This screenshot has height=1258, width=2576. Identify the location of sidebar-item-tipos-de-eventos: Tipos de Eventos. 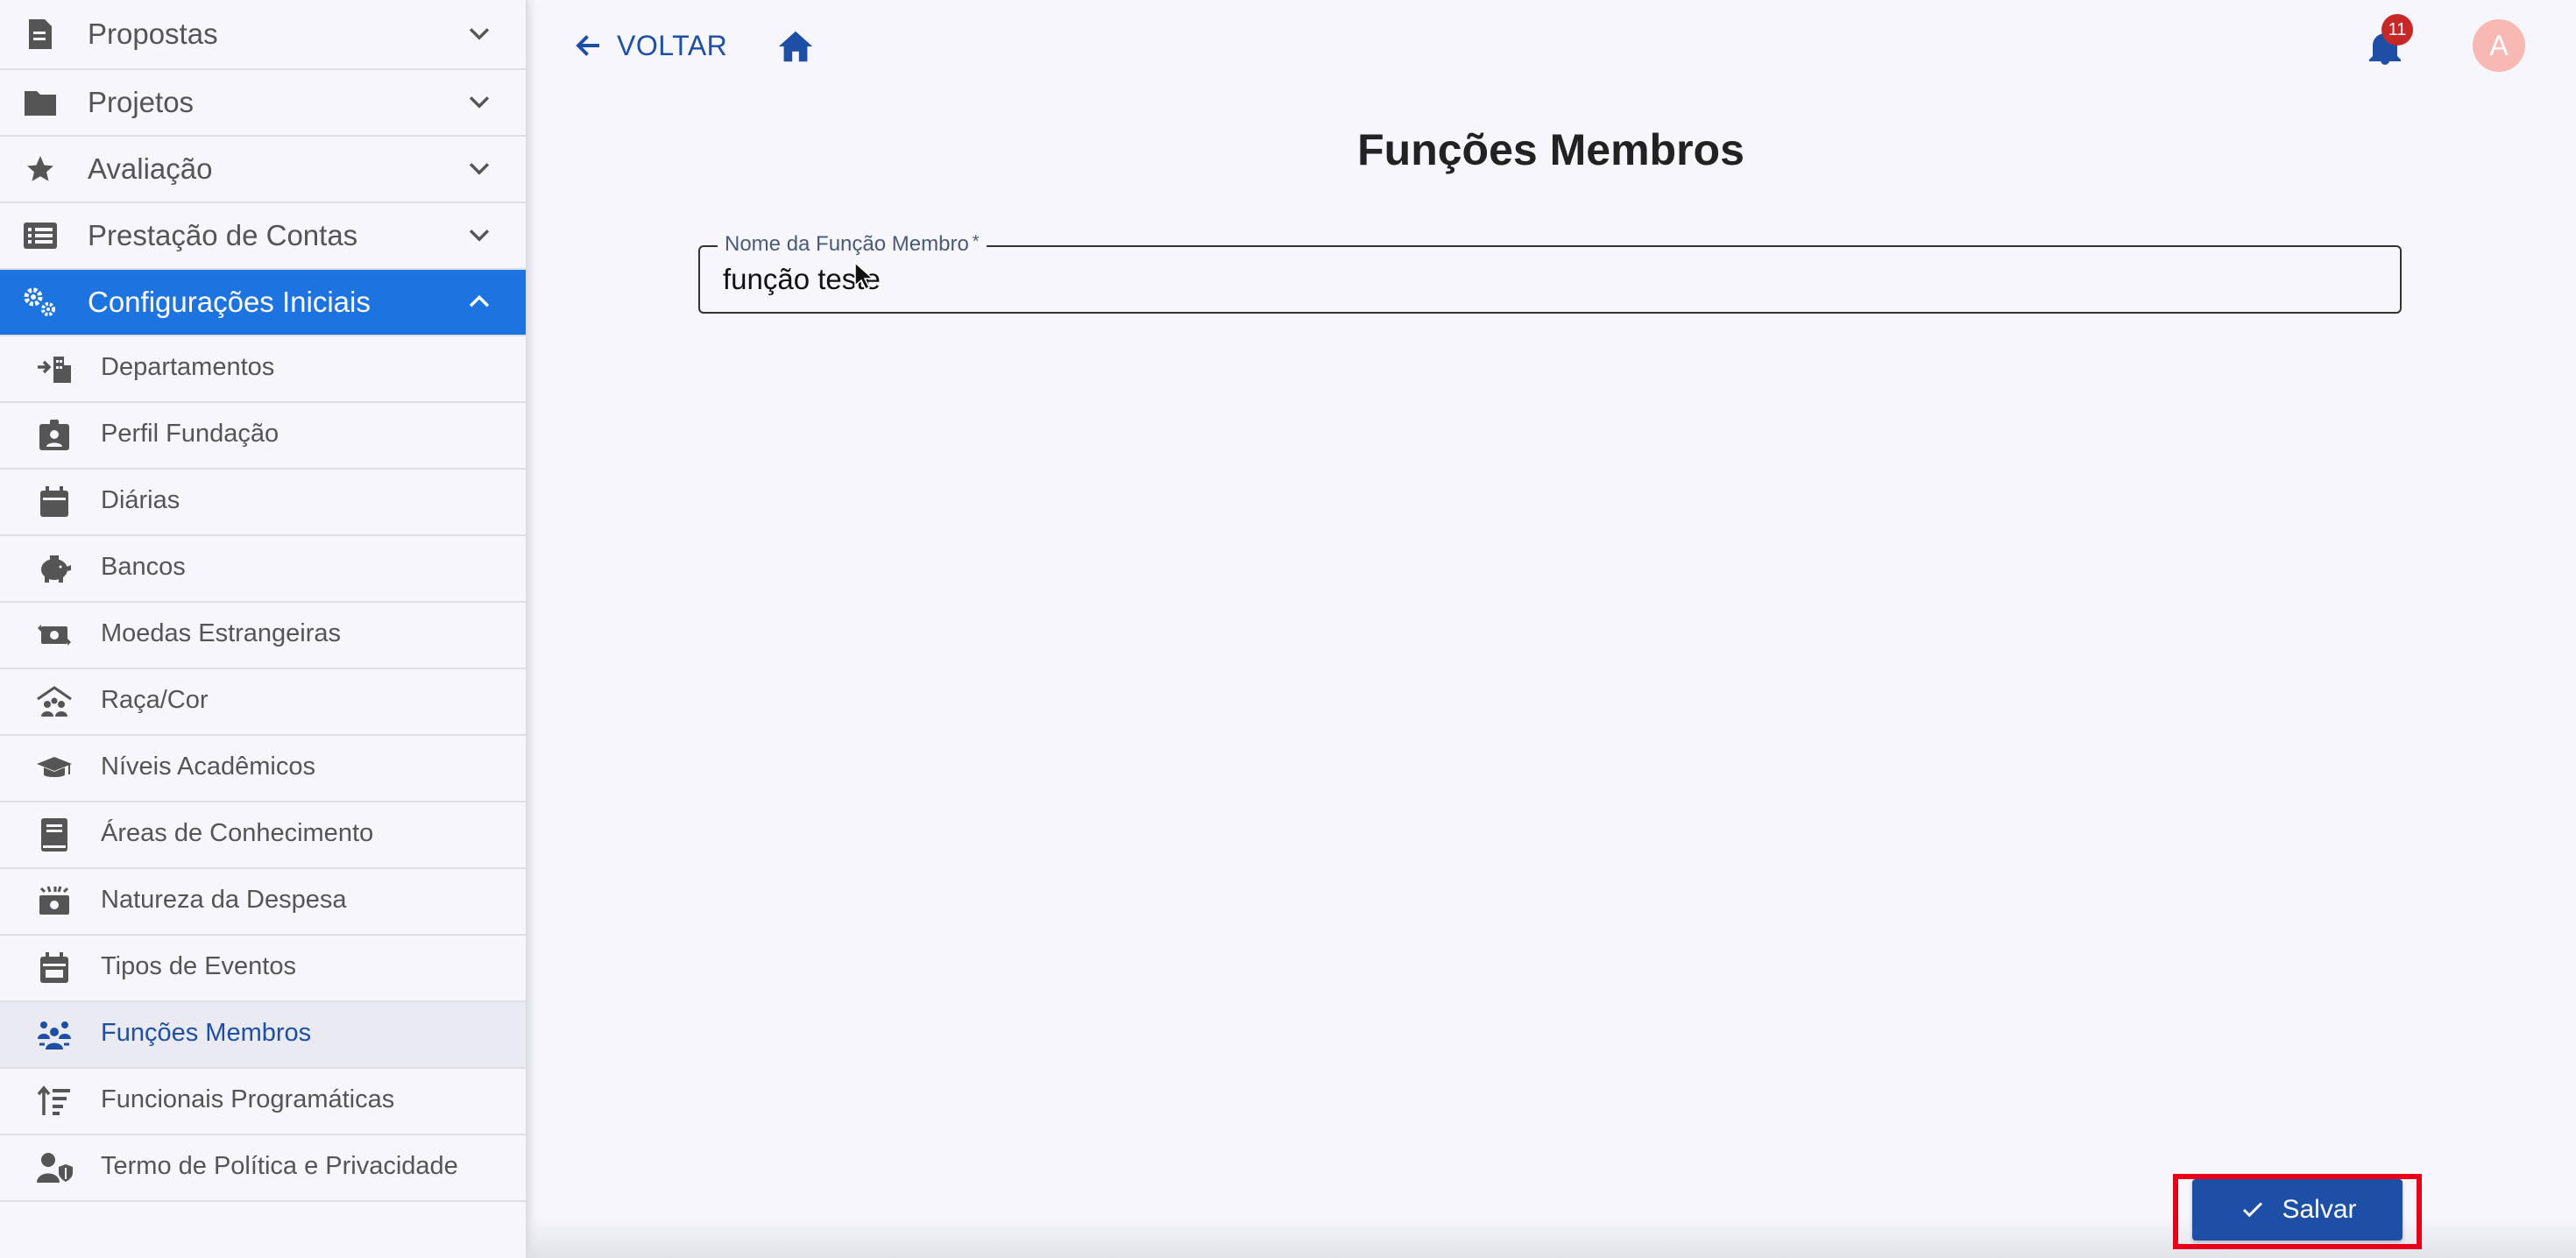
(263, 969).